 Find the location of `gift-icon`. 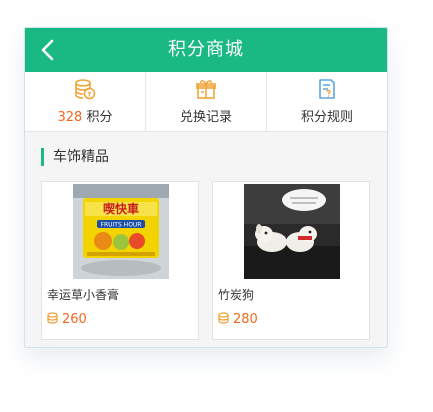

gift-icon is located at coordinates (206, 89).